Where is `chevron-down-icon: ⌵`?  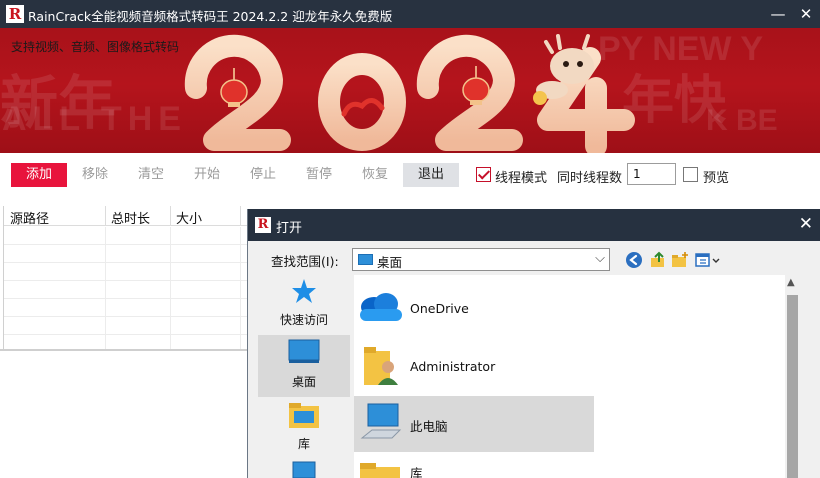
chevron-down-icon: ⌵ is located at coordinates (600, 258).